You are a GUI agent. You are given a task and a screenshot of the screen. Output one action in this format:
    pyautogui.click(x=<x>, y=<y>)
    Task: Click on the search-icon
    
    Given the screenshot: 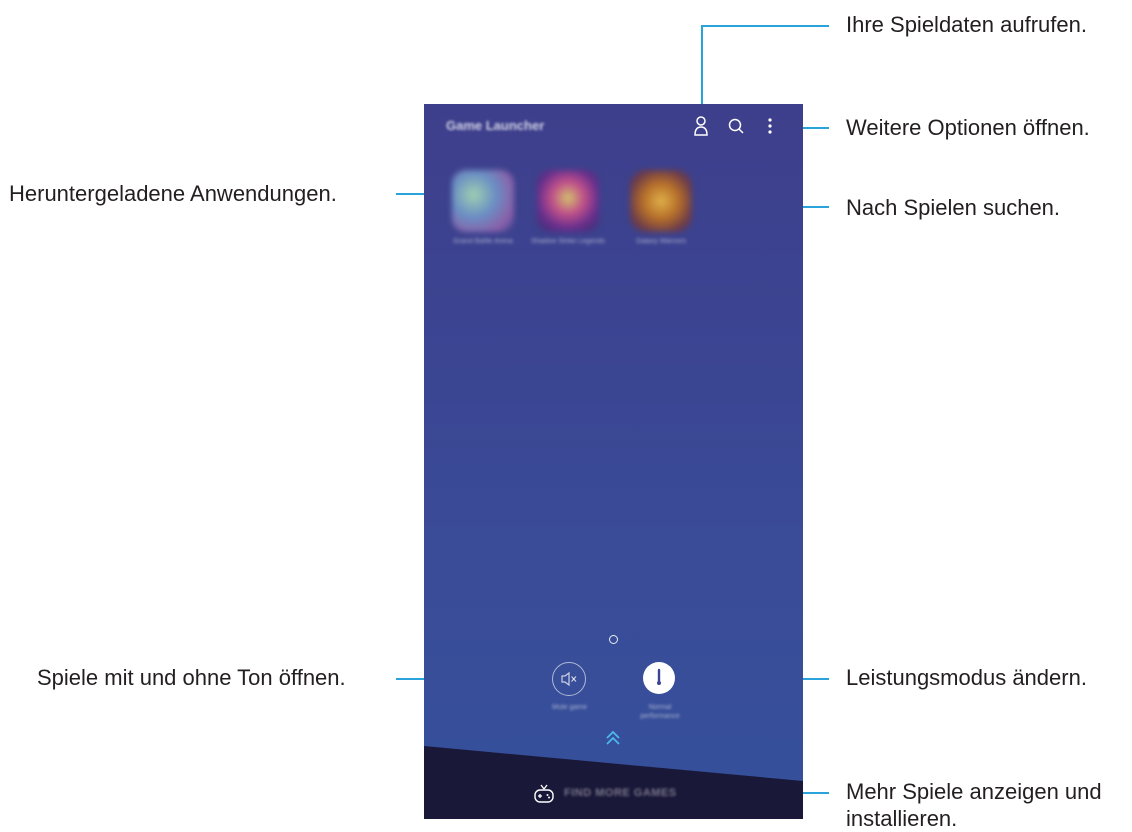 What is the action you would take?
    pyautogui.click(x=736, y=126)
    